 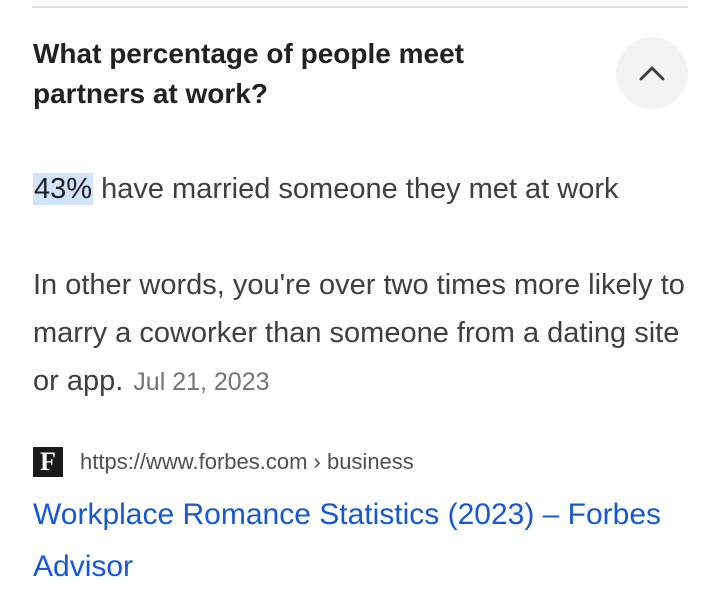 I want to click on chevron-up-icon, so click(x=652, y=73).